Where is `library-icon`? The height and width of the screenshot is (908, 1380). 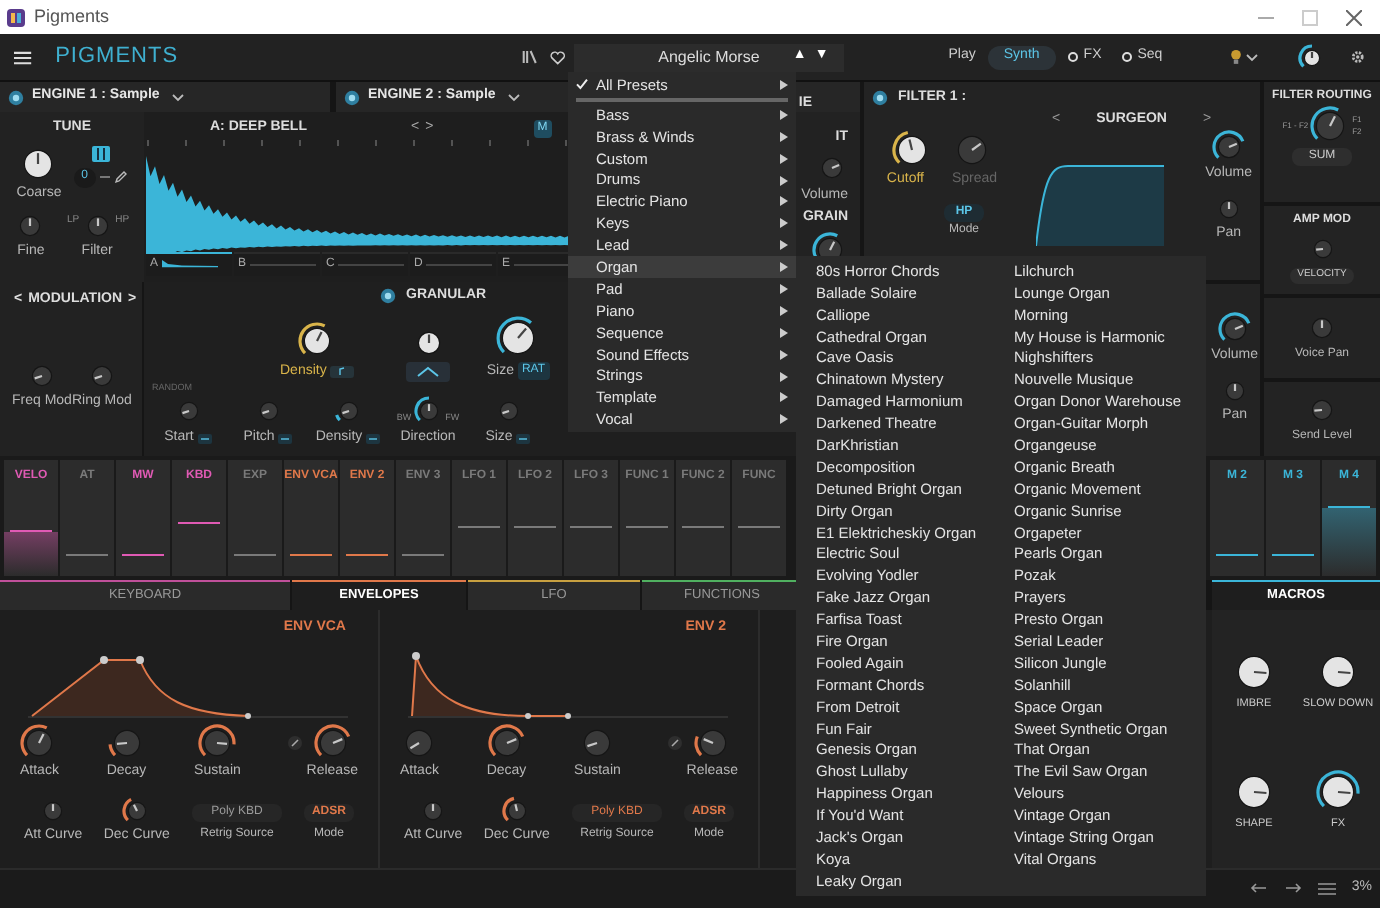
library-icon is located at coordinates (530, 57).